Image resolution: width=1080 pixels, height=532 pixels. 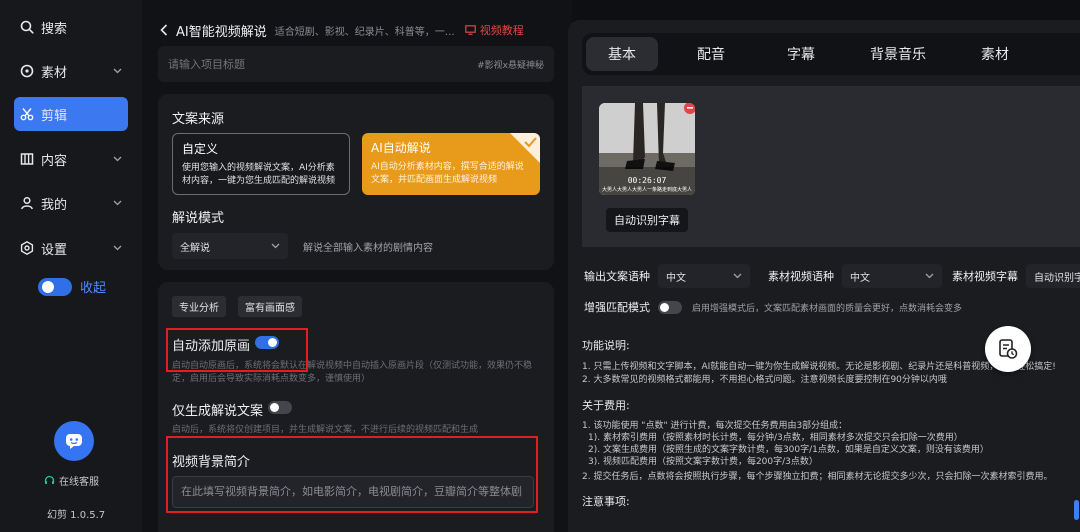 I want to click on enhance-mode-description: 启用增强模式后，文案匹配素材画面的质量会更好，点数消耗会变多, so click(x=827, y=308).